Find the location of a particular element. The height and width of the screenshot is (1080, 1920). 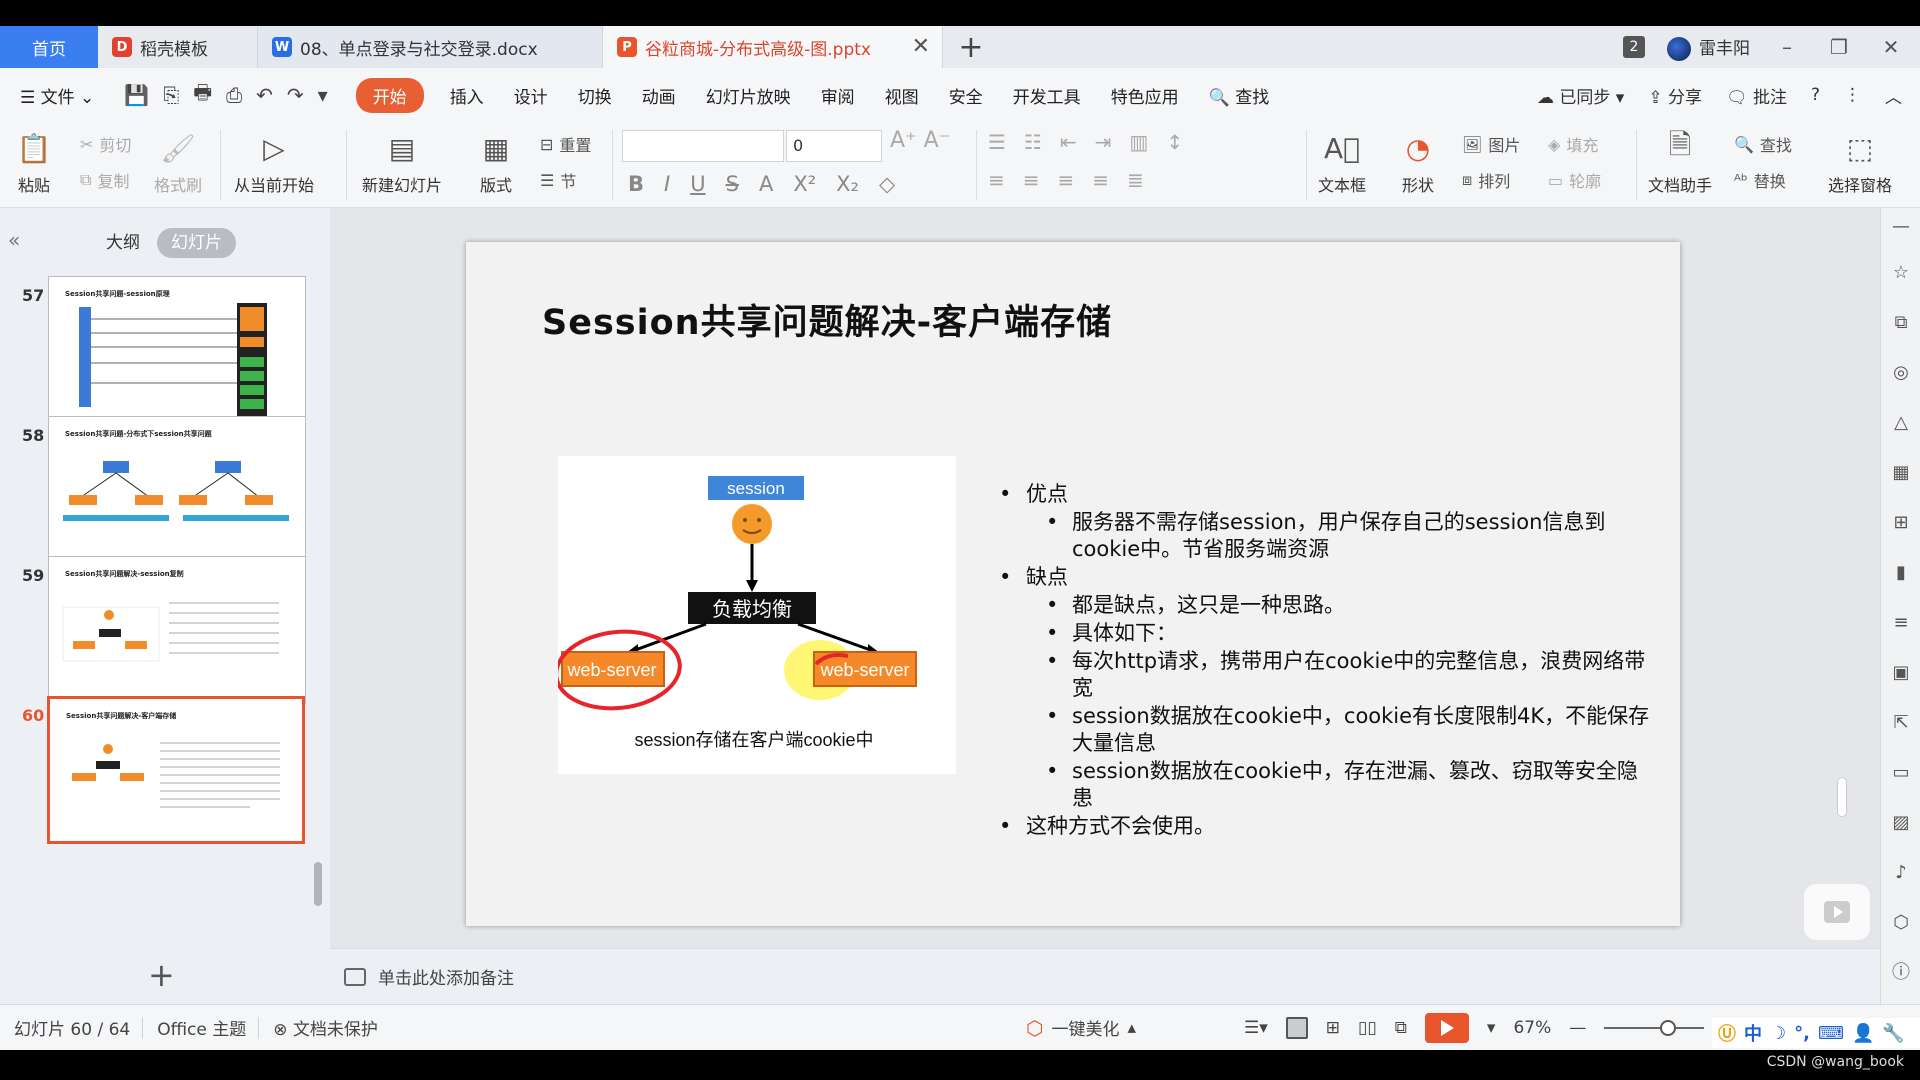

share-button: ⇪ 分享 is located at coordinates (1675, 95).